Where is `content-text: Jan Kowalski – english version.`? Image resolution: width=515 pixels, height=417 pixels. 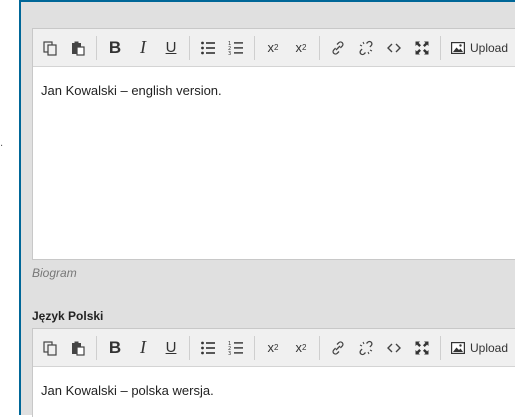 content-text: Jan Kowalski – english version. is located at coordinates (131, 90).